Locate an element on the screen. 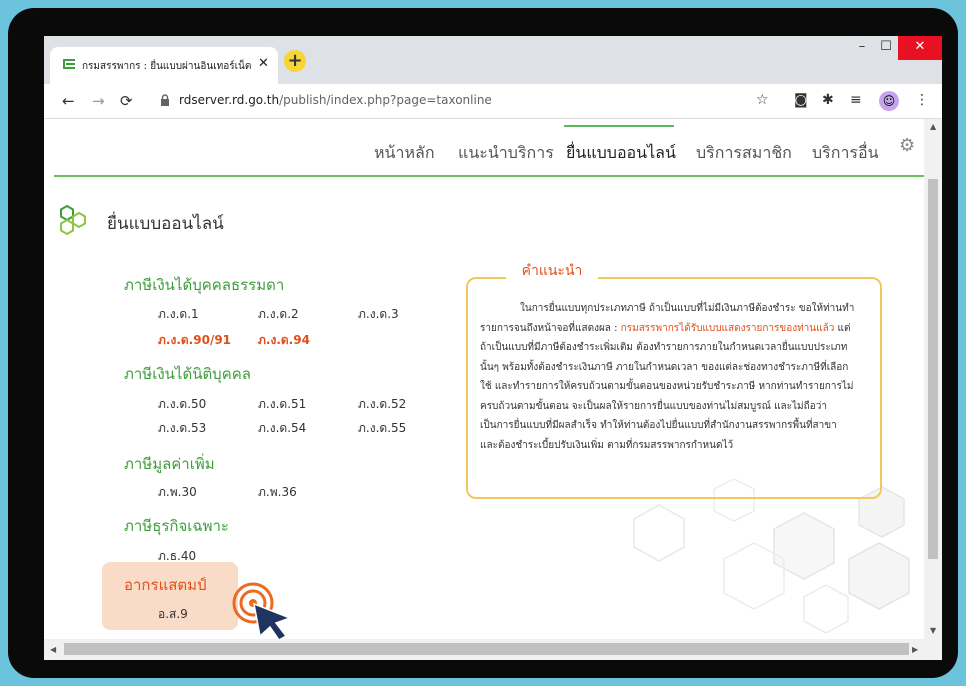 The height and width of the screenshot is (686, 966). scroll-down-icon: ▼ is located at coordinates (933, 630).